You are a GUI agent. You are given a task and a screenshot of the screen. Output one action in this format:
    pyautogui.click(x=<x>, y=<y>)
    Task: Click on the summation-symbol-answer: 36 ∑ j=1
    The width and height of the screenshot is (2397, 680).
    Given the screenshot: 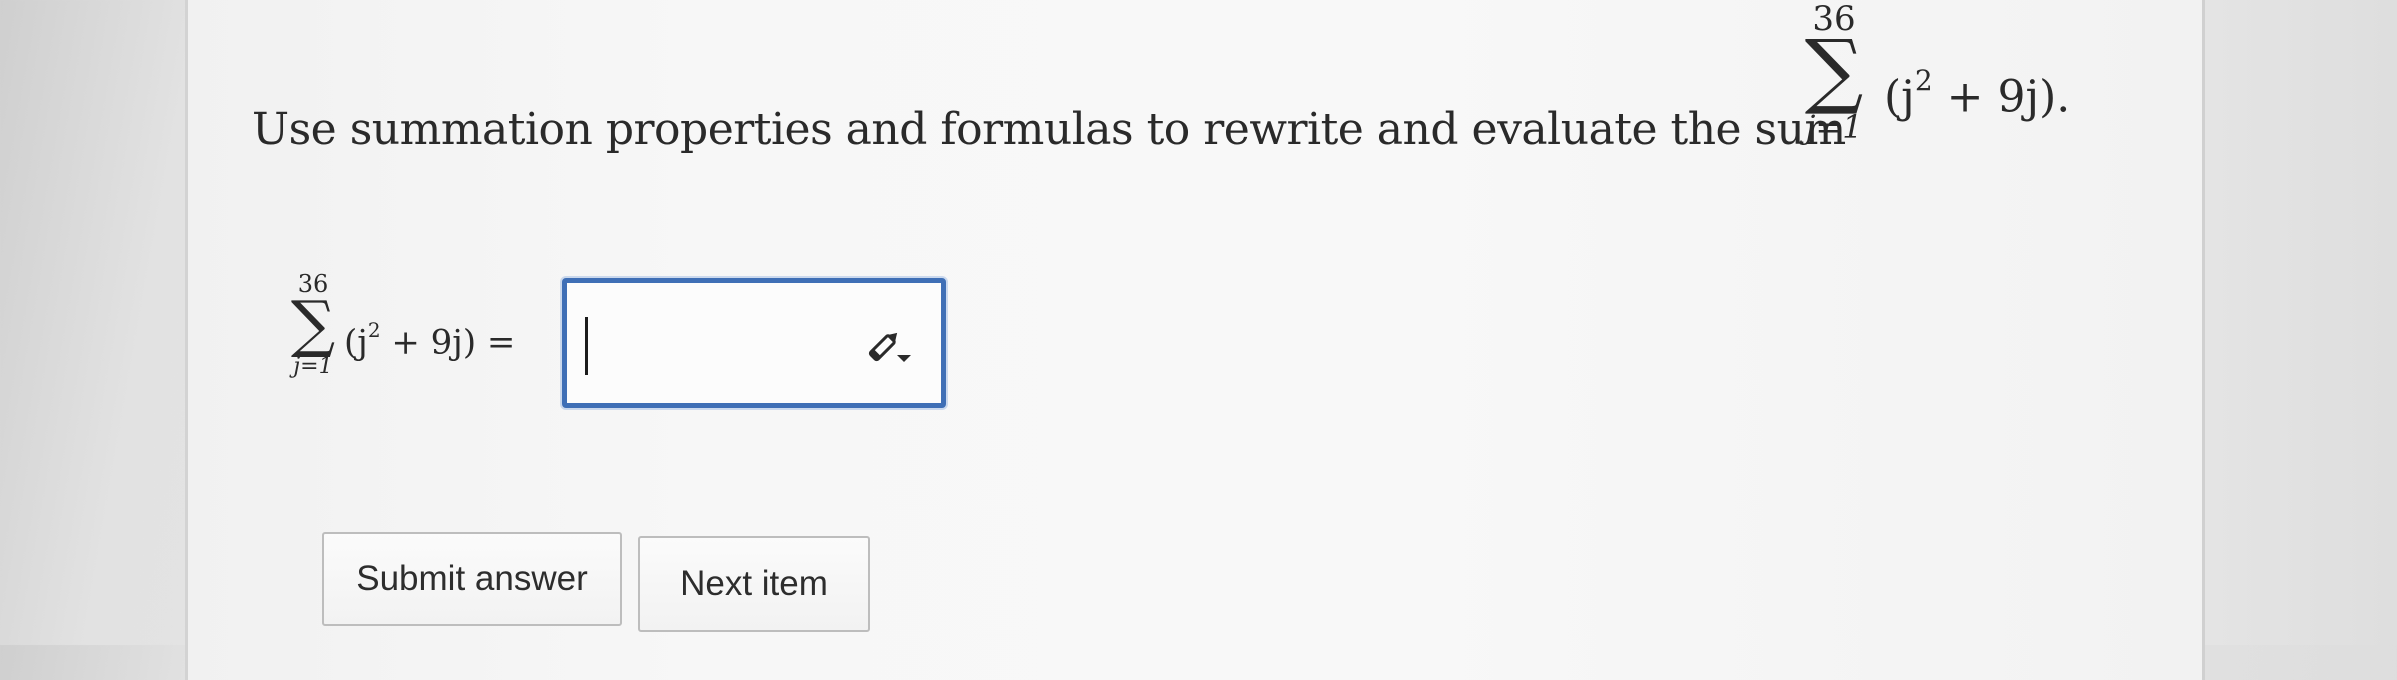 What is the action you would take?
    pyautogui.click(x=313, y=350)
    